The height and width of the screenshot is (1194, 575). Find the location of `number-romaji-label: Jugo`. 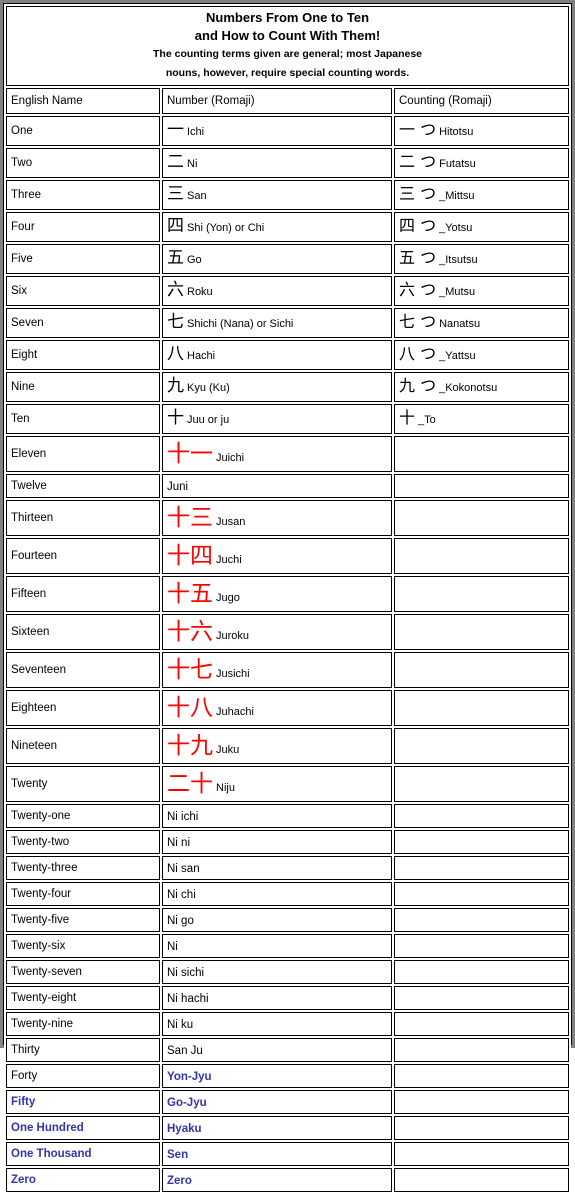

number-romaji-label: Jugo is located at coordinates (228, 597).